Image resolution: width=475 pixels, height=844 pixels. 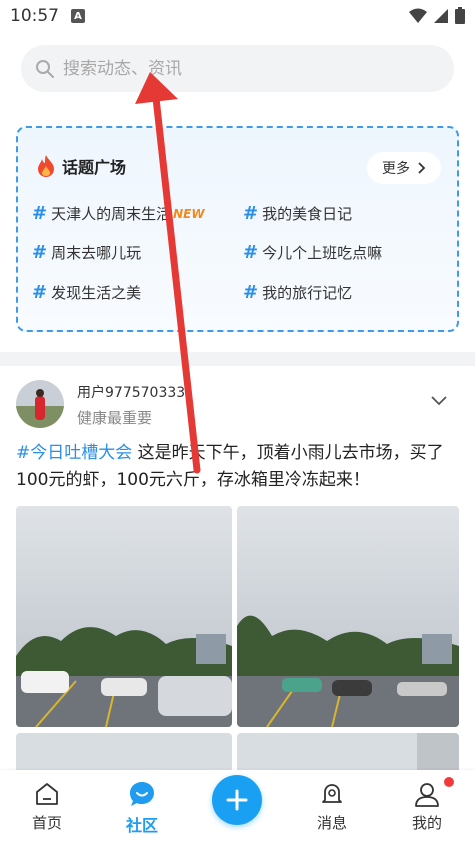 What do you see at coordinates (115, 418) in the screenshot?
I see `user-signature: 健康最重要` at bounding box center [115, 418].